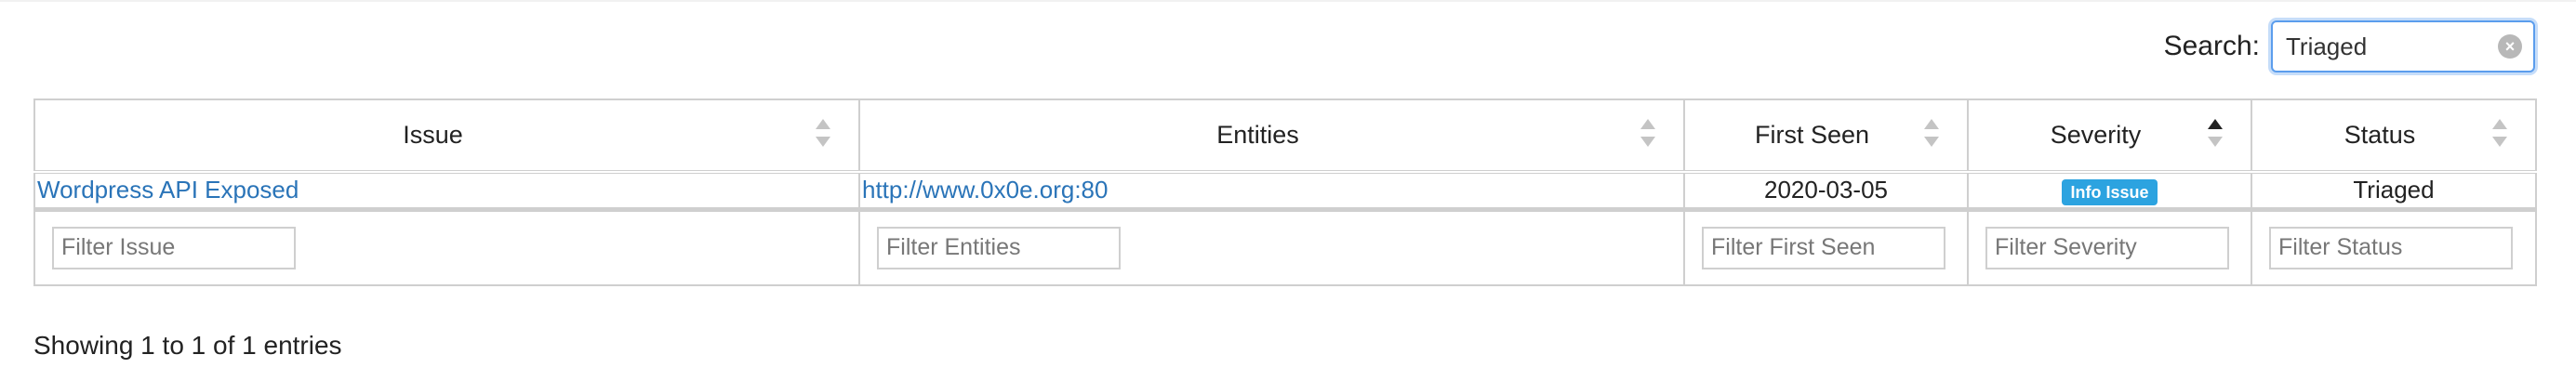 This screenshot has height=381, width=2576. Describe the element at coordinates (187, 345) in the screenshot. I see `table-info: Showing 1 to 1 of 1 entries` at that location.